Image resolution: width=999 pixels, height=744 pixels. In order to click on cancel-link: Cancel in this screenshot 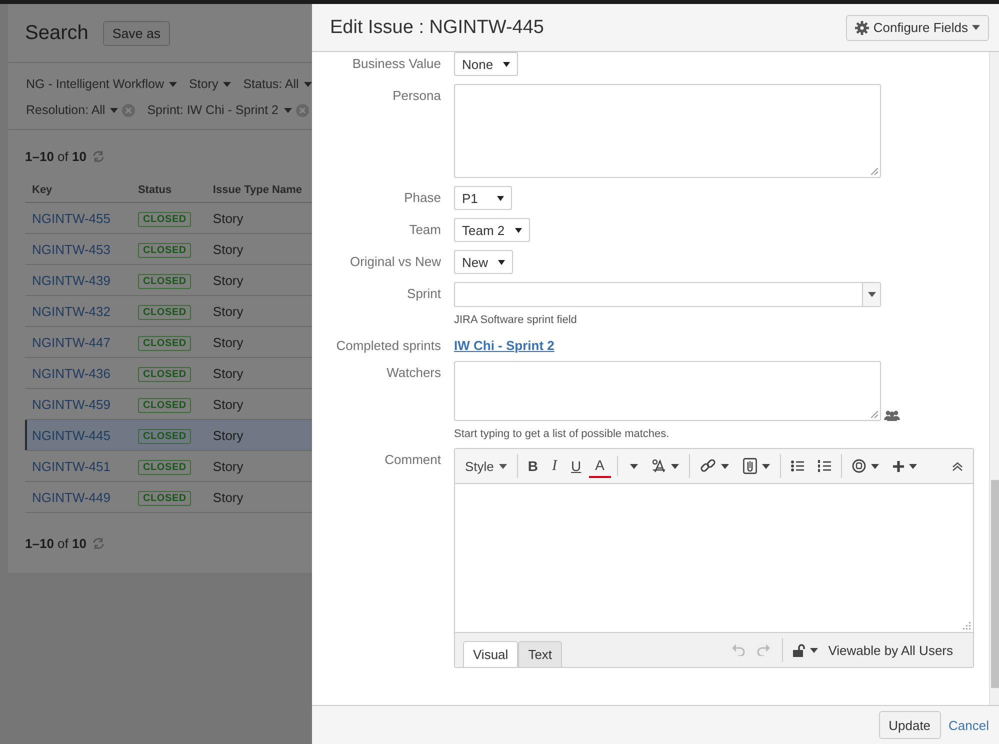, I will do `click(968, 725)`.